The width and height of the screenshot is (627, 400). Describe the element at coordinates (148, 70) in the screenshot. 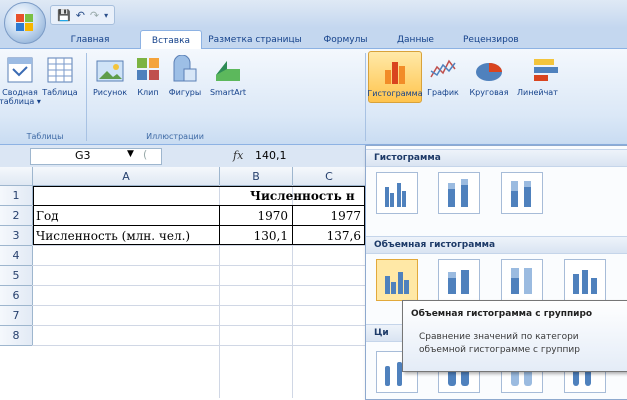

I see `clipart-icon` at that location.